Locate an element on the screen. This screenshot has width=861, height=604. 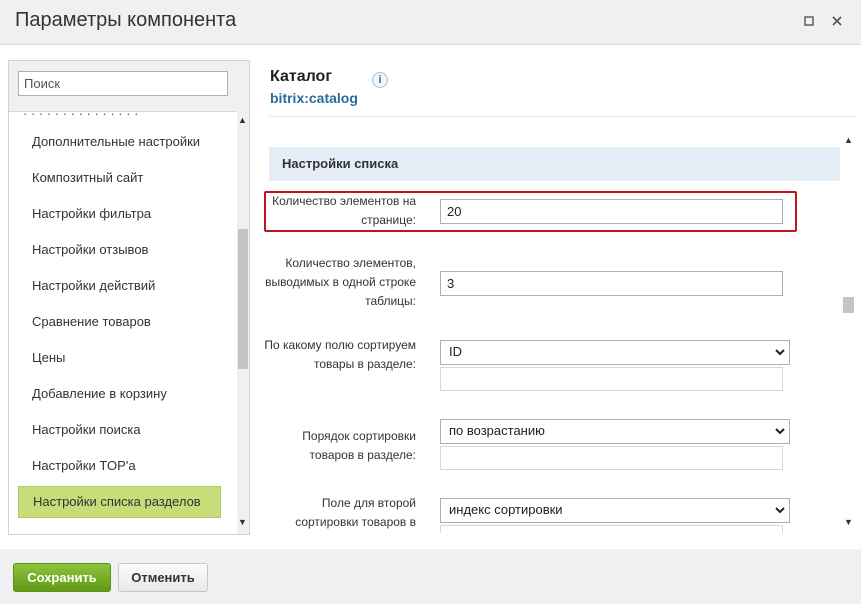
close-icon is located at coordinates (837, 22).